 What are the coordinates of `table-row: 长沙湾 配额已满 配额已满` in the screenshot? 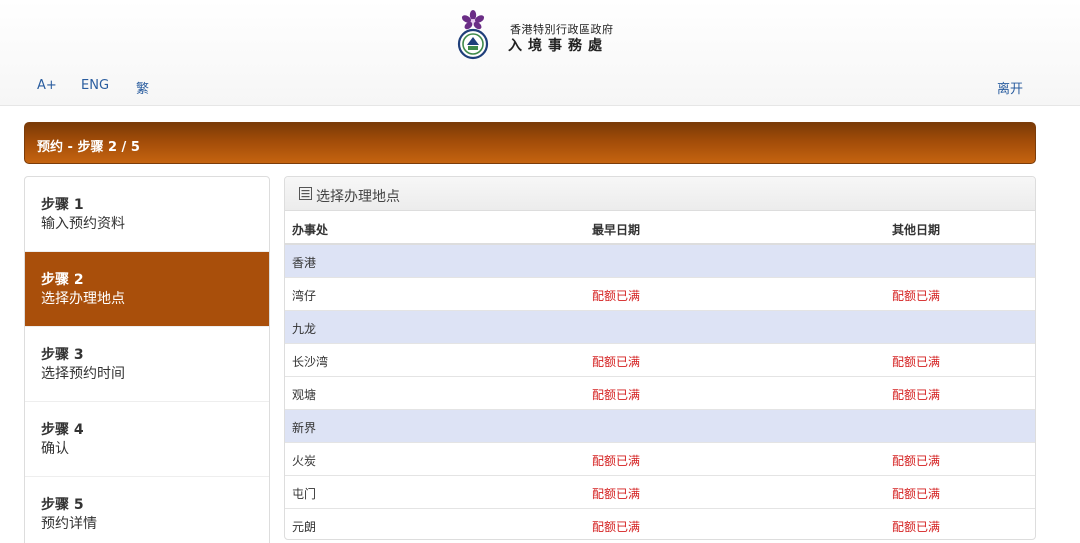 It's located at (660, 360).